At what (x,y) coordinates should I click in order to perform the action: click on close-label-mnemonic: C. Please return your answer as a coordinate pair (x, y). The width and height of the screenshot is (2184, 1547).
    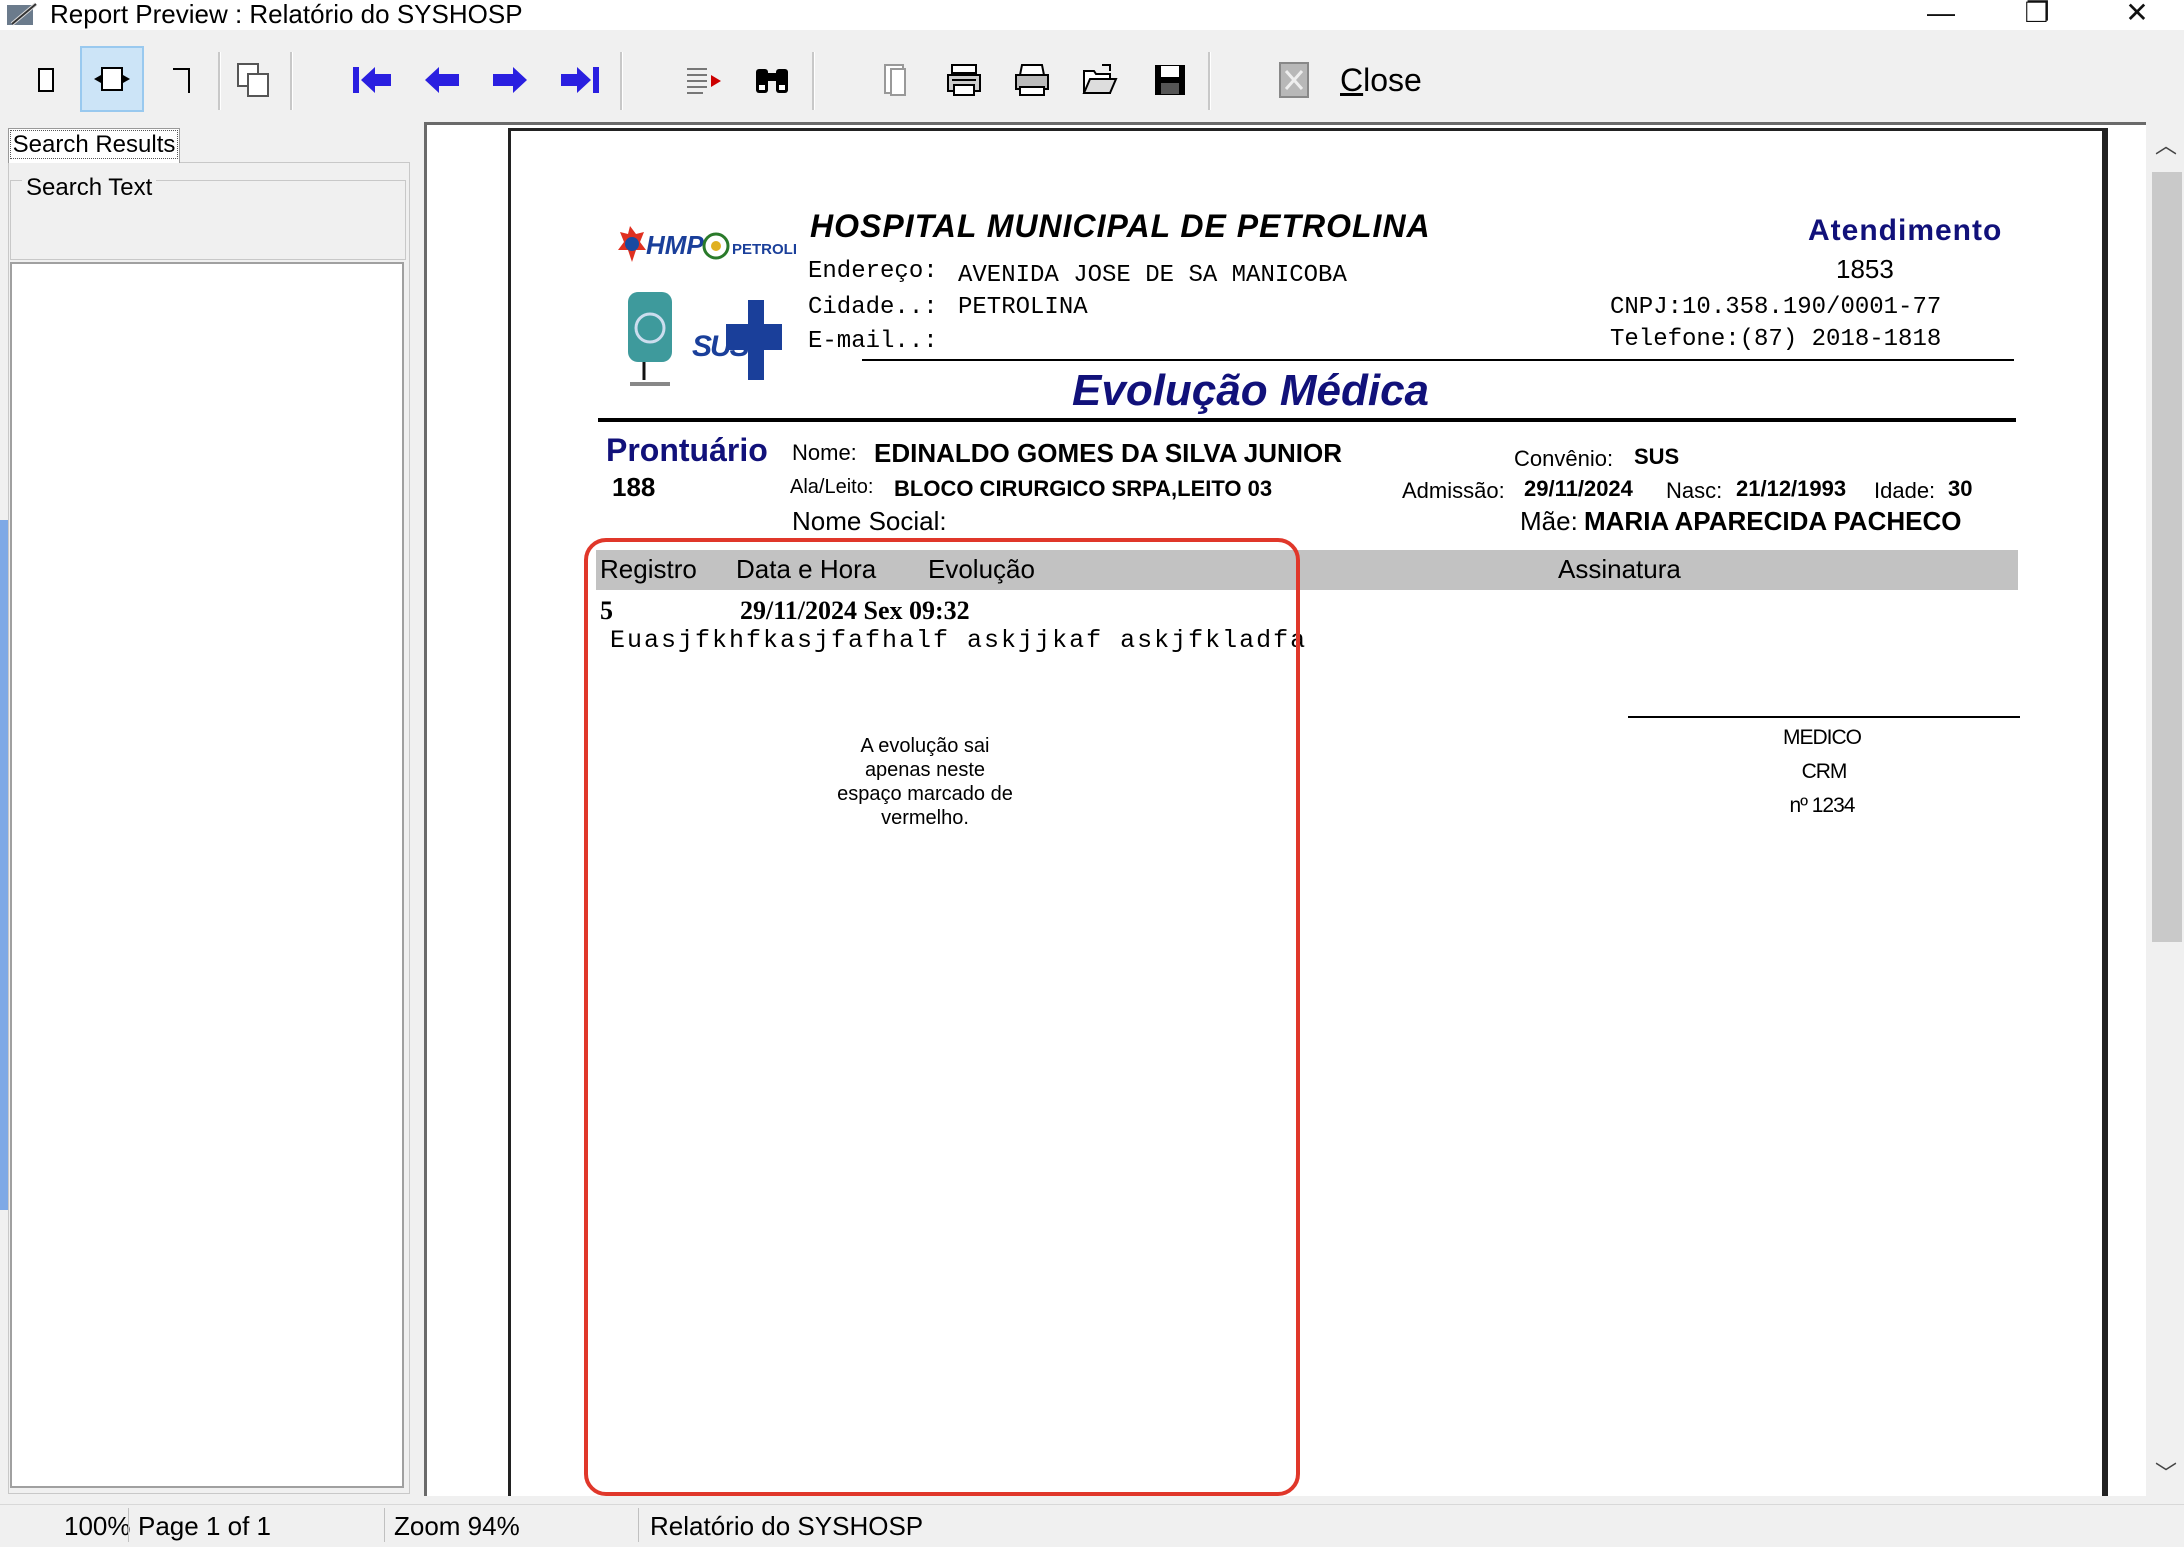
    Looking at the image, I should click on (1352, 80).